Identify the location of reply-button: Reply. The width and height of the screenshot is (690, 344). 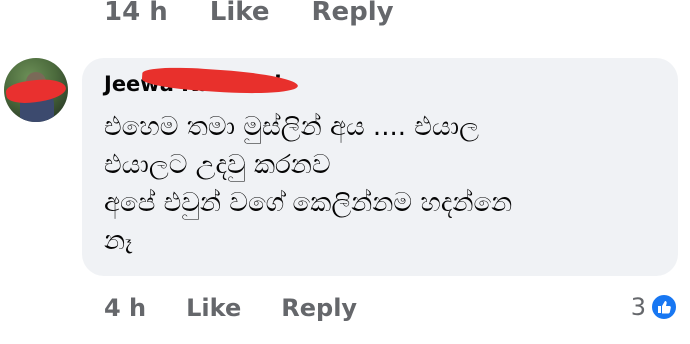
(319, 308).